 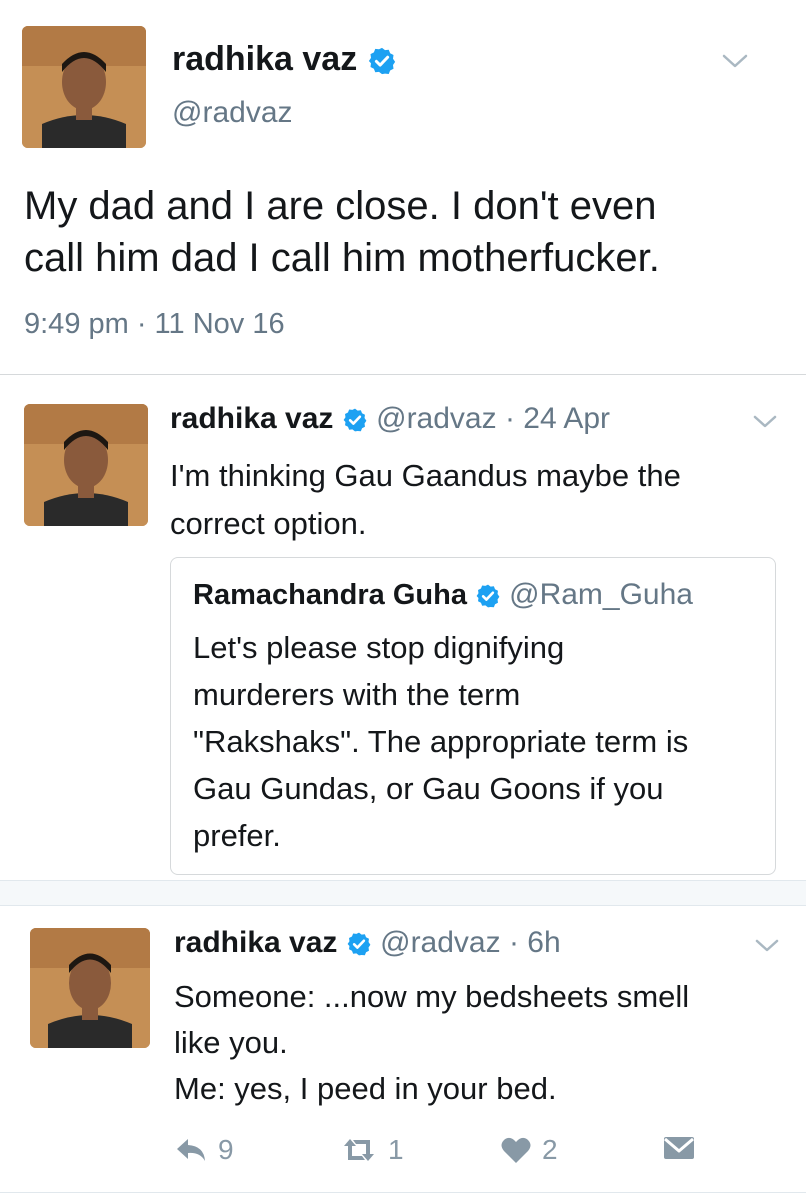 What do you see at coordinates (516, 1150) in the screenshot?
I see `heart-icon` at bounding box center [516, 1150].